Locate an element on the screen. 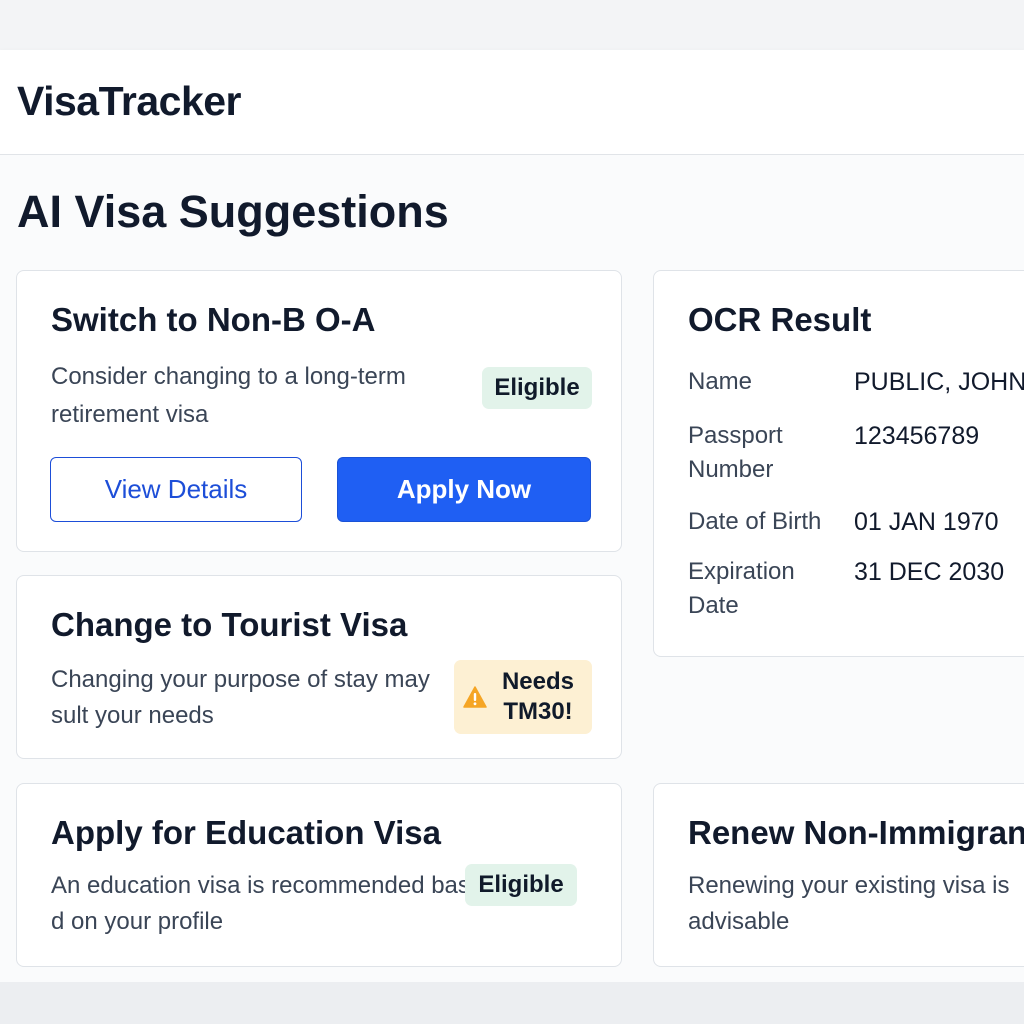  top-band is located at coordinates (512, 25).